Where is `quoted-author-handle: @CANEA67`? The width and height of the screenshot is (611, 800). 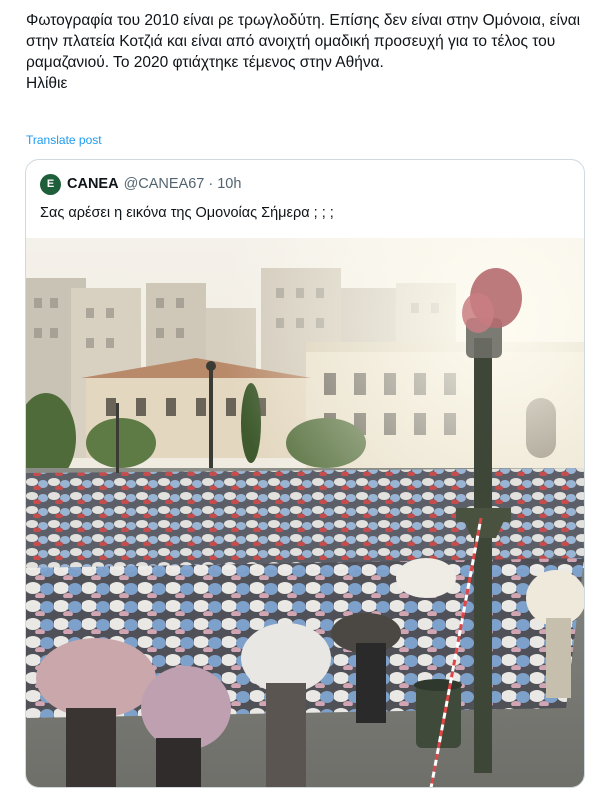 quoted-author-handle: @CANEA67 is located at coordinates (164, 184).